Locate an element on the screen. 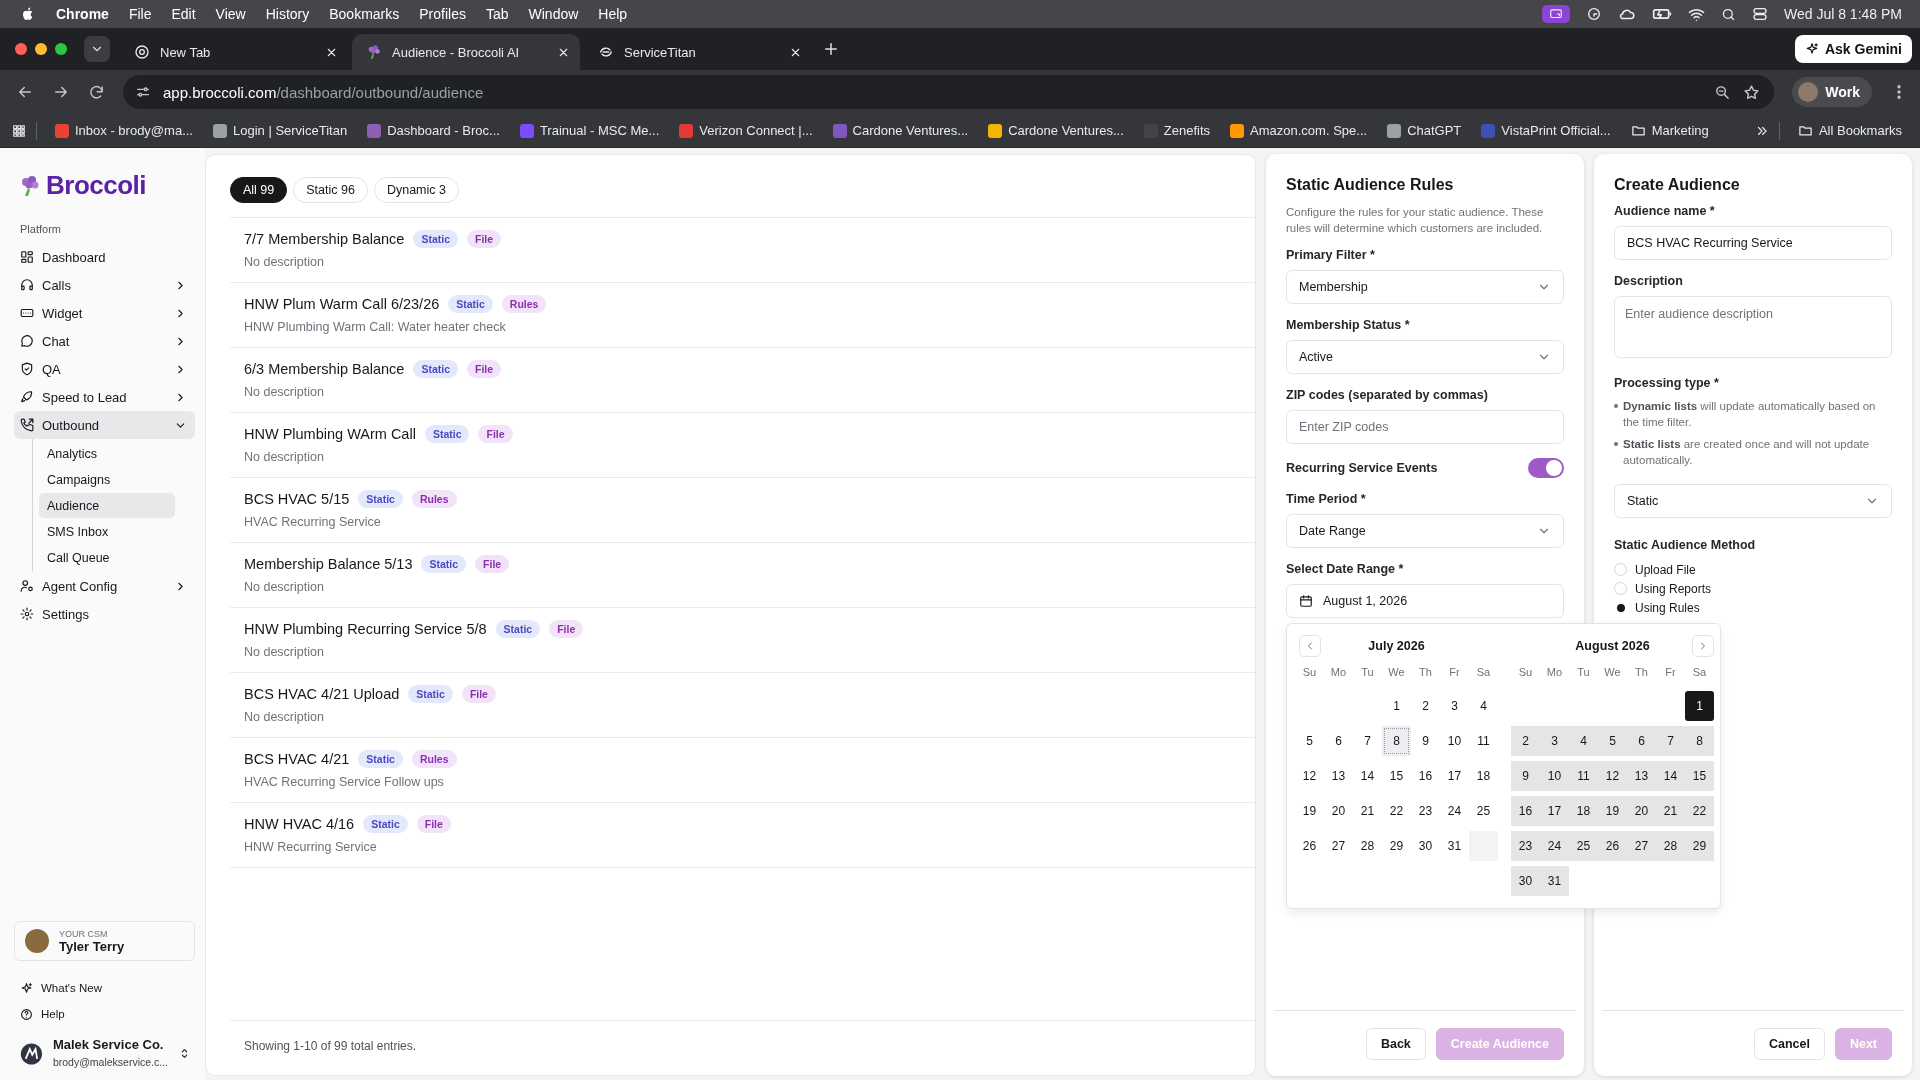 Image resolution: width=1920 pixels, height=1080 pixels. calendar-day: 29 is located at coordinates (1699, 846).